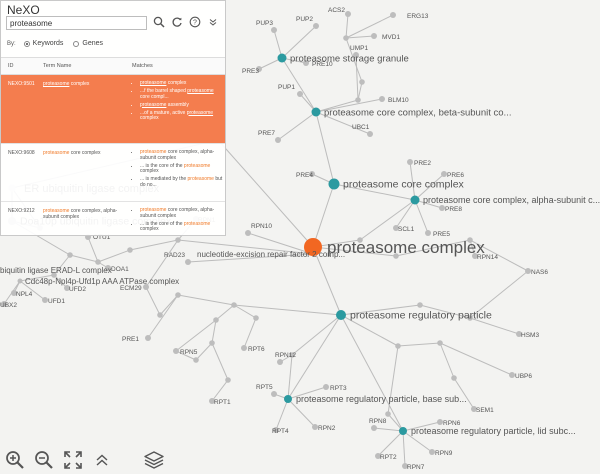  Describe the element at coordinates (56, 301) in the screenshot. I see `gene-label: UFD1` at that location.